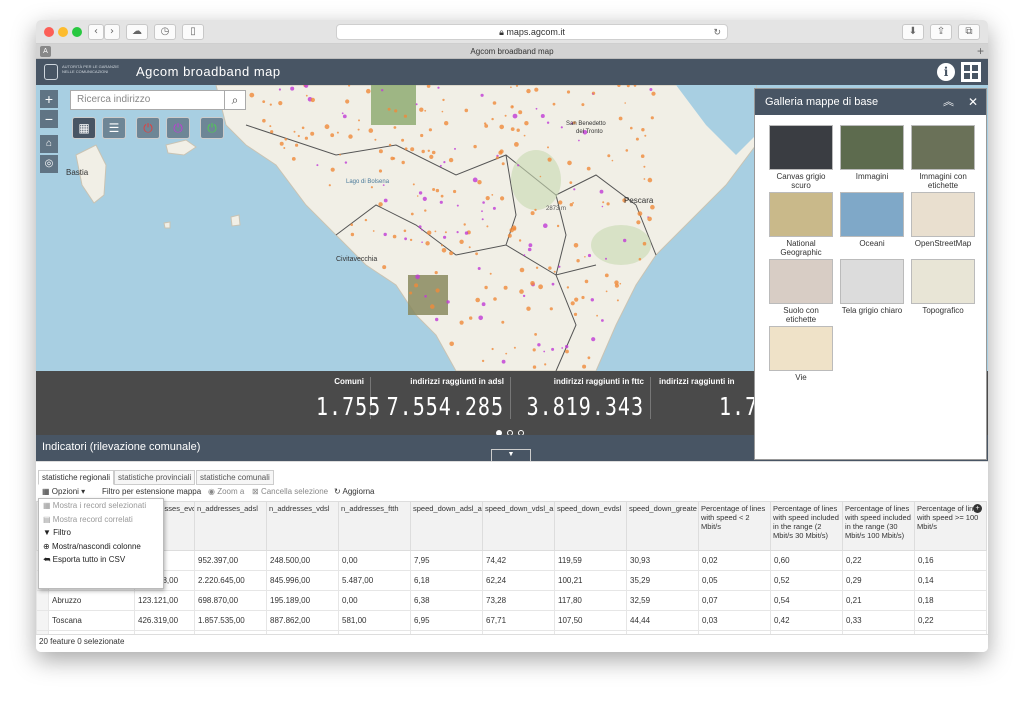  Describe the element at coordinates (148, 128) in the screenshot. I see `power-red-icon: ⏻` at that location.